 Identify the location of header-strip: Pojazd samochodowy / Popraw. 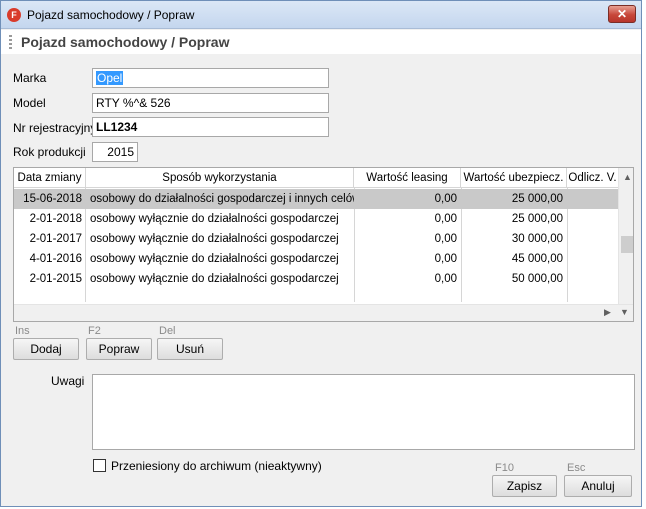
(321, 42).